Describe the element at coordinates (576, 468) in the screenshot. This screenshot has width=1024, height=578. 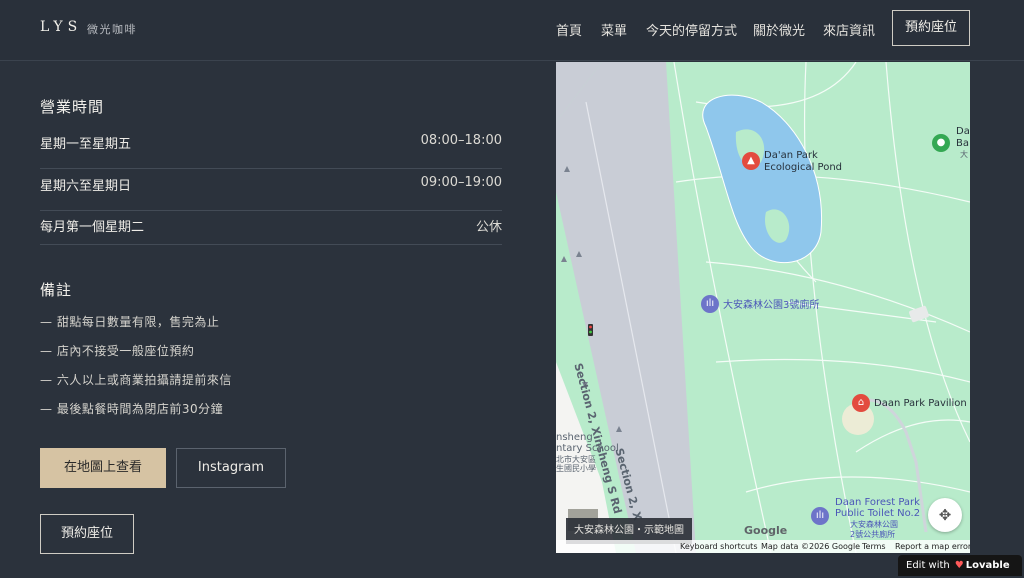
I see `map-label-school: 生國民小學` at that location.